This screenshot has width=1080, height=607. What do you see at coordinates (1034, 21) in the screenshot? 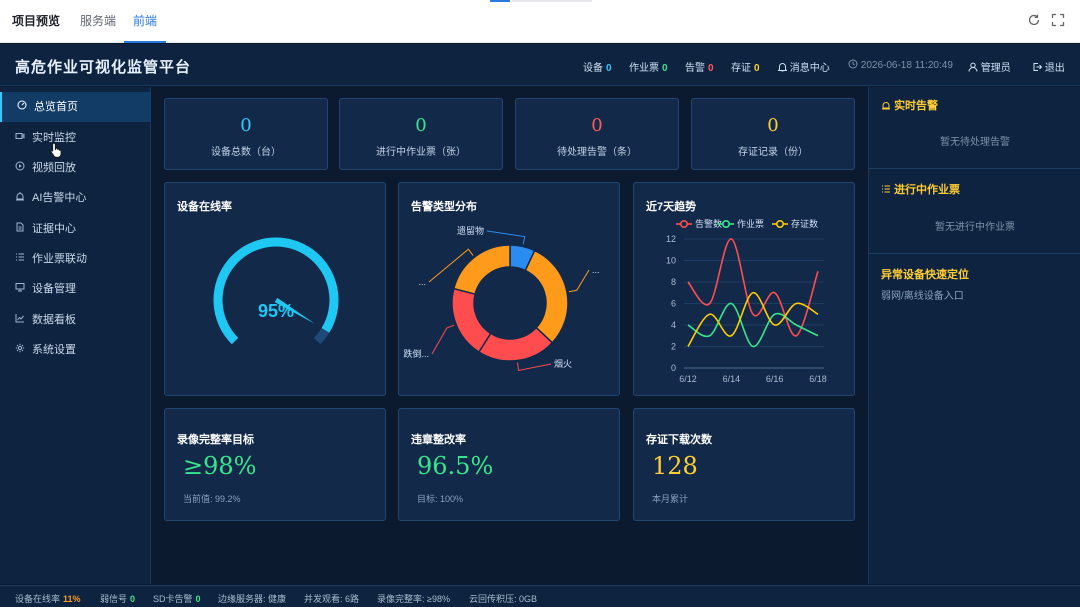
I see `refresh-icon` at bounding box center [1034, 21].